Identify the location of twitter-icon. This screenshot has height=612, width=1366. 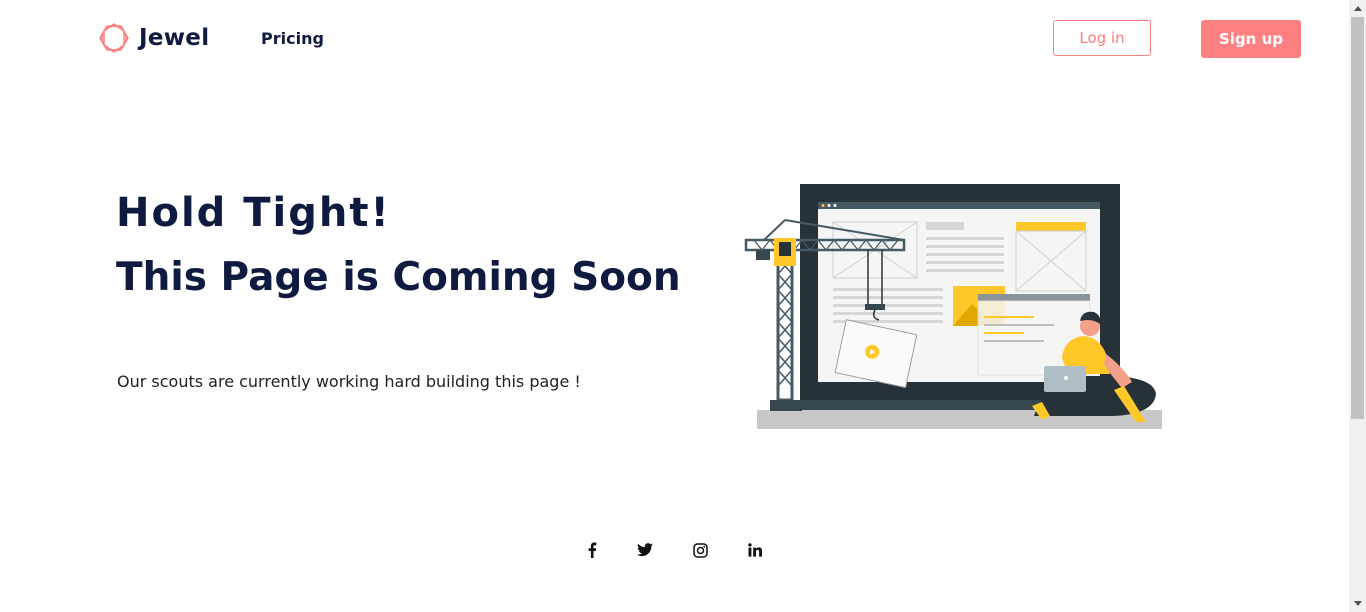
(645, 550).